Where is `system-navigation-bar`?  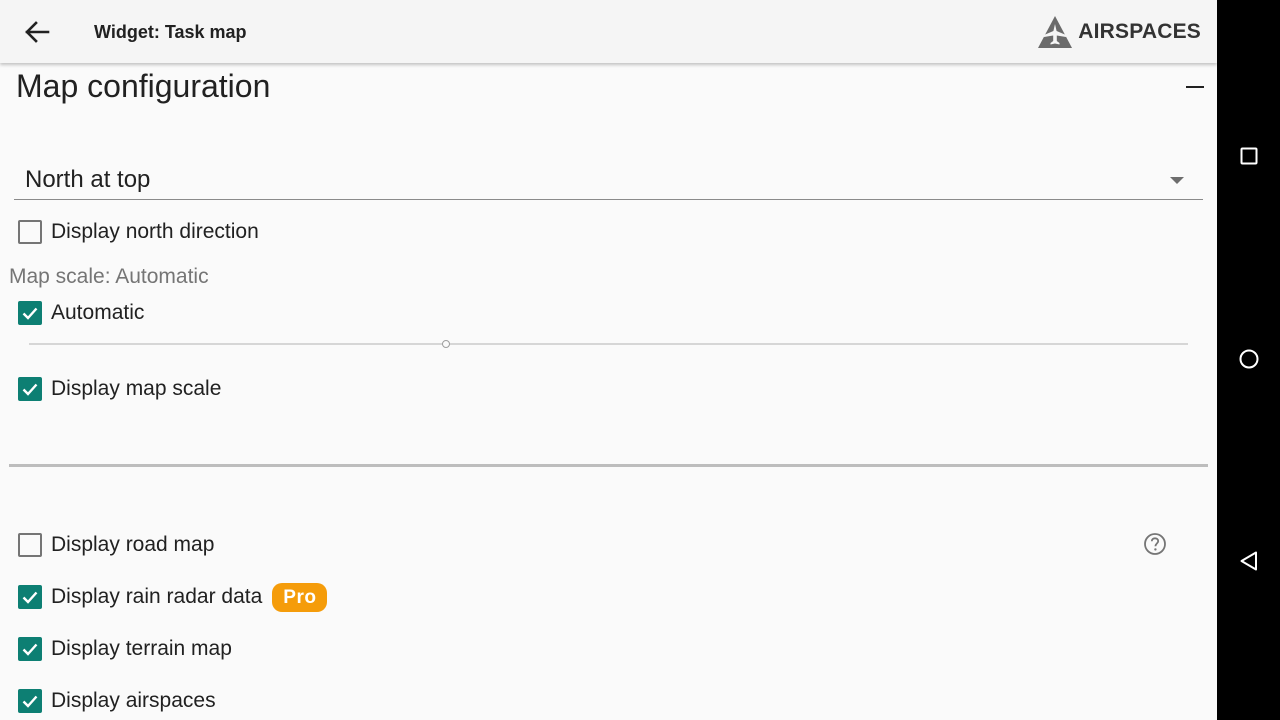
system-navigation-bar is located at coordinates (1248, 360).